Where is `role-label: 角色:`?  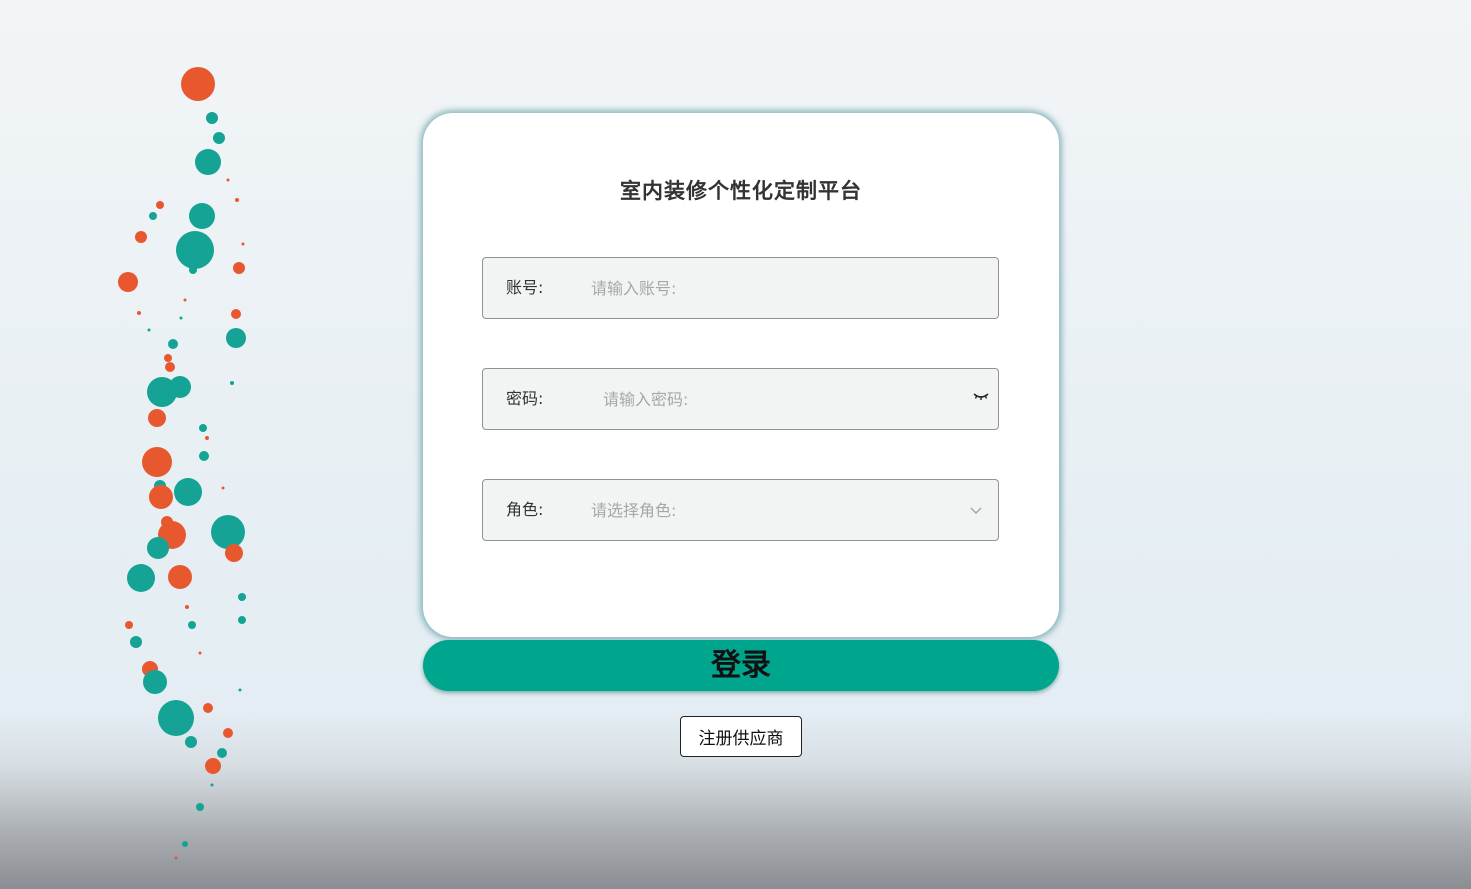 role-label: 角色: is located at coordinates (525, 509).